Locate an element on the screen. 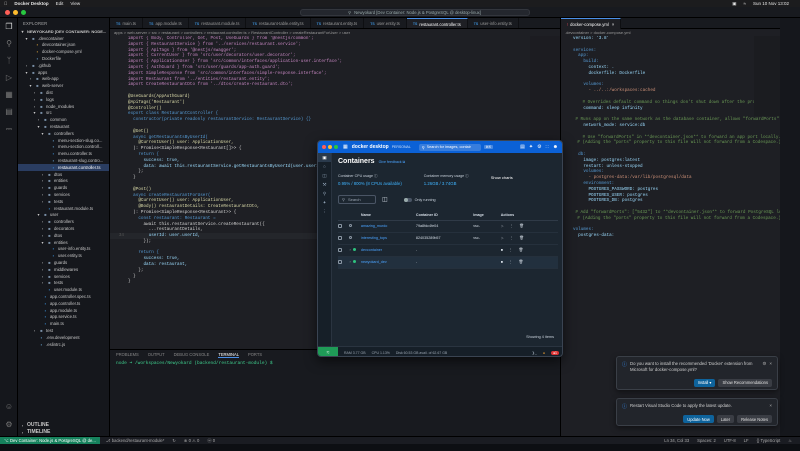 The image size is (800, 451). clock: Sun 10 Nov 13:02 is located at coordinates (771, 4).